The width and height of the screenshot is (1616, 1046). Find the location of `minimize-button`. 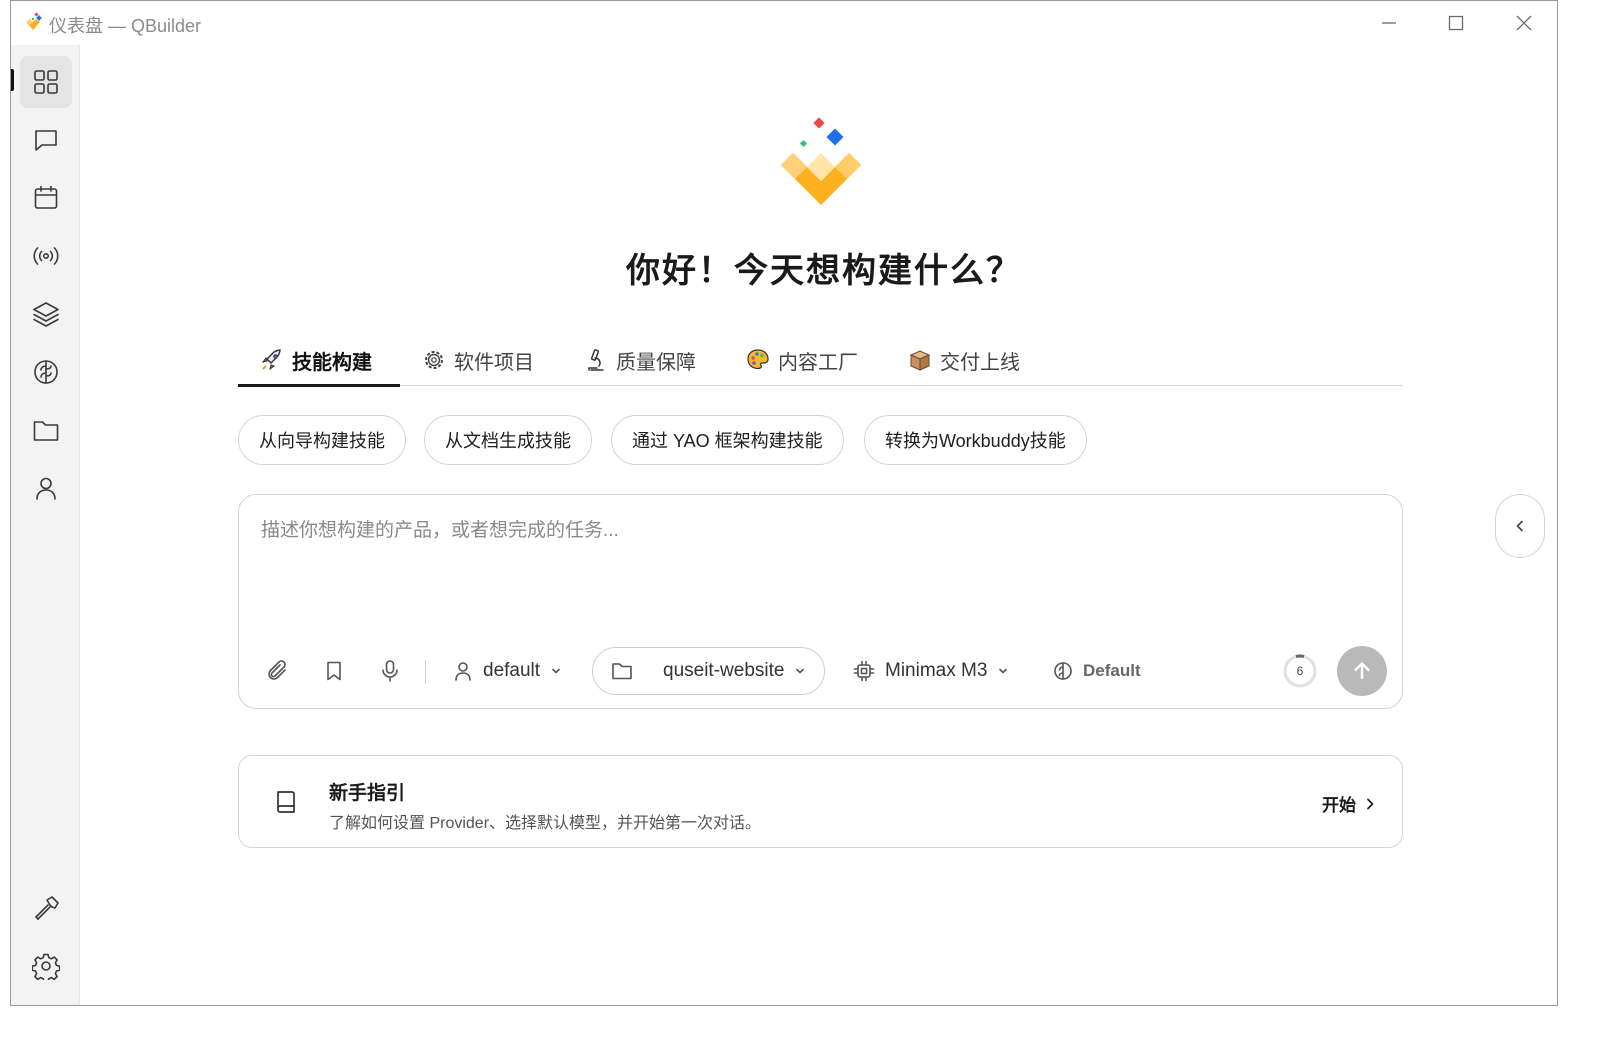

minimize-button is located at coordinates (1389, 23).